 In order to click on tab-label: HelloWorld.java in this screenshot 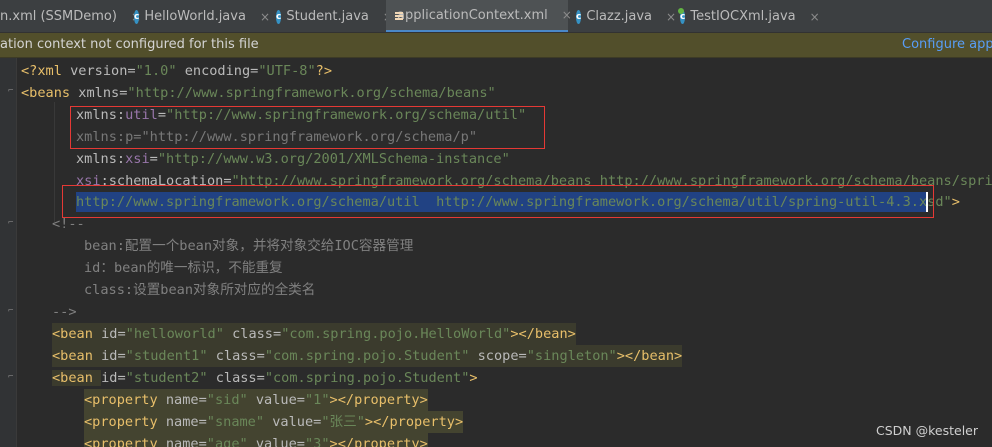, I will do `click(195, 16)`.